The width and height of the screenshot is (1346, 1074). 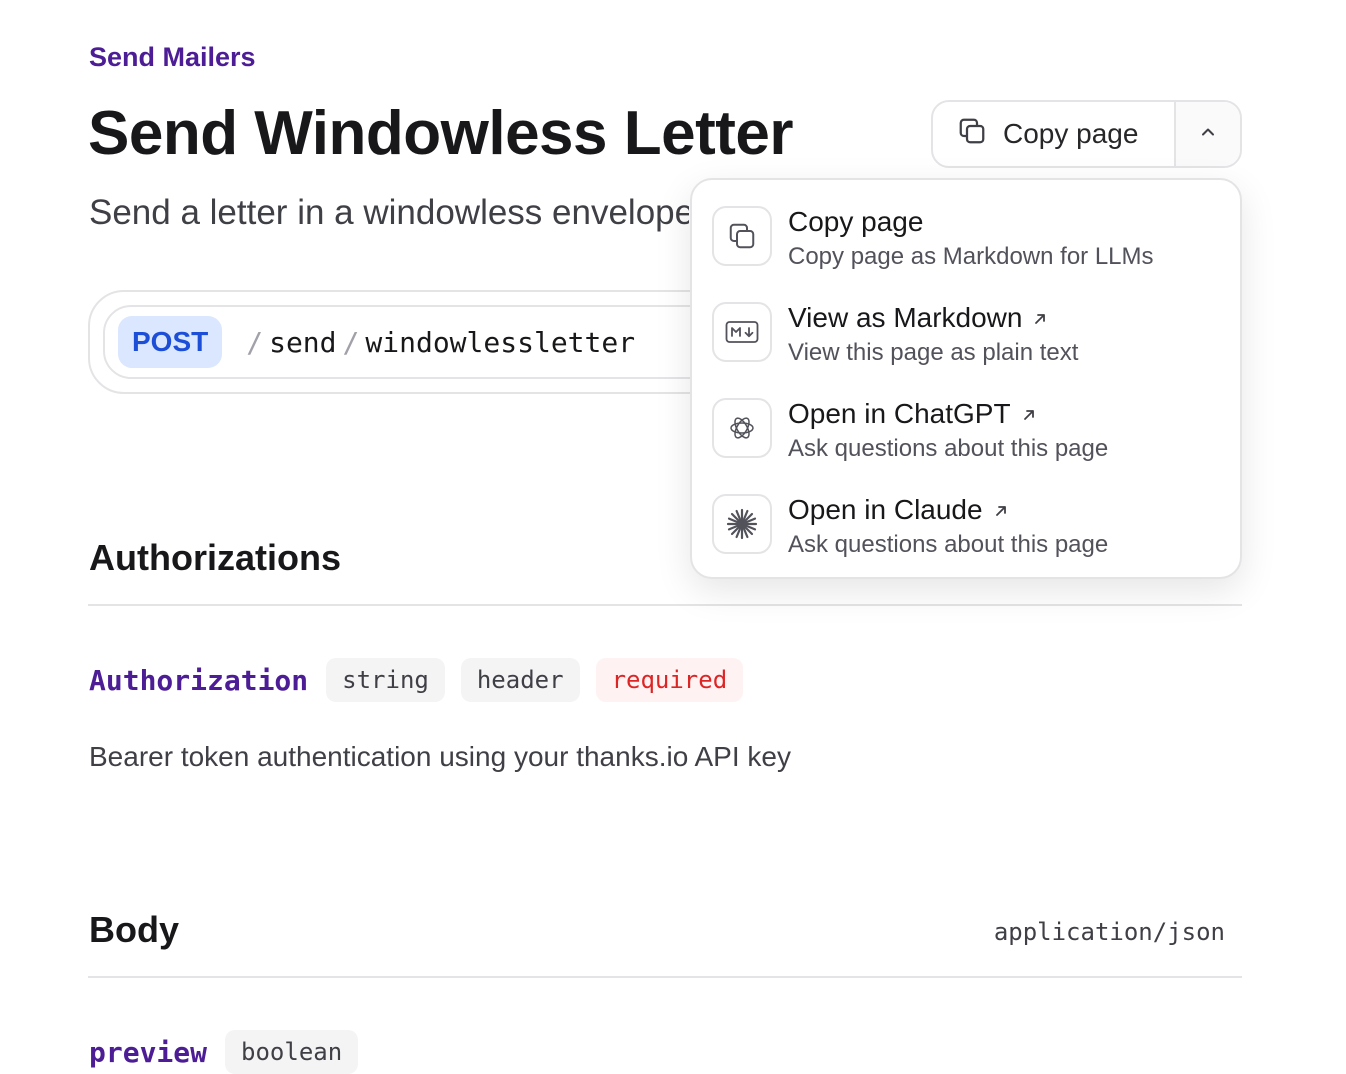 What do you see at coordinates (948, 414) in the screenshot?
I see `menu-item-title: Open in ChatGPT` at bounding box center [948, 414].